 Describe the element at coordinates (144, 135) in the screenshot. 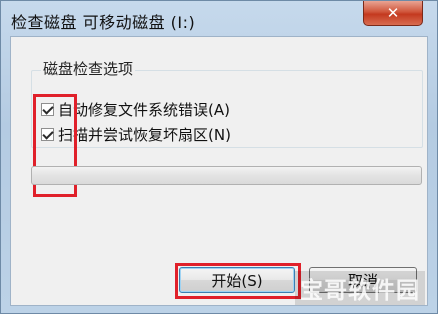

I see `scan-recover-label: 扫描并尝试恢复坏扇区(N)` at that location.